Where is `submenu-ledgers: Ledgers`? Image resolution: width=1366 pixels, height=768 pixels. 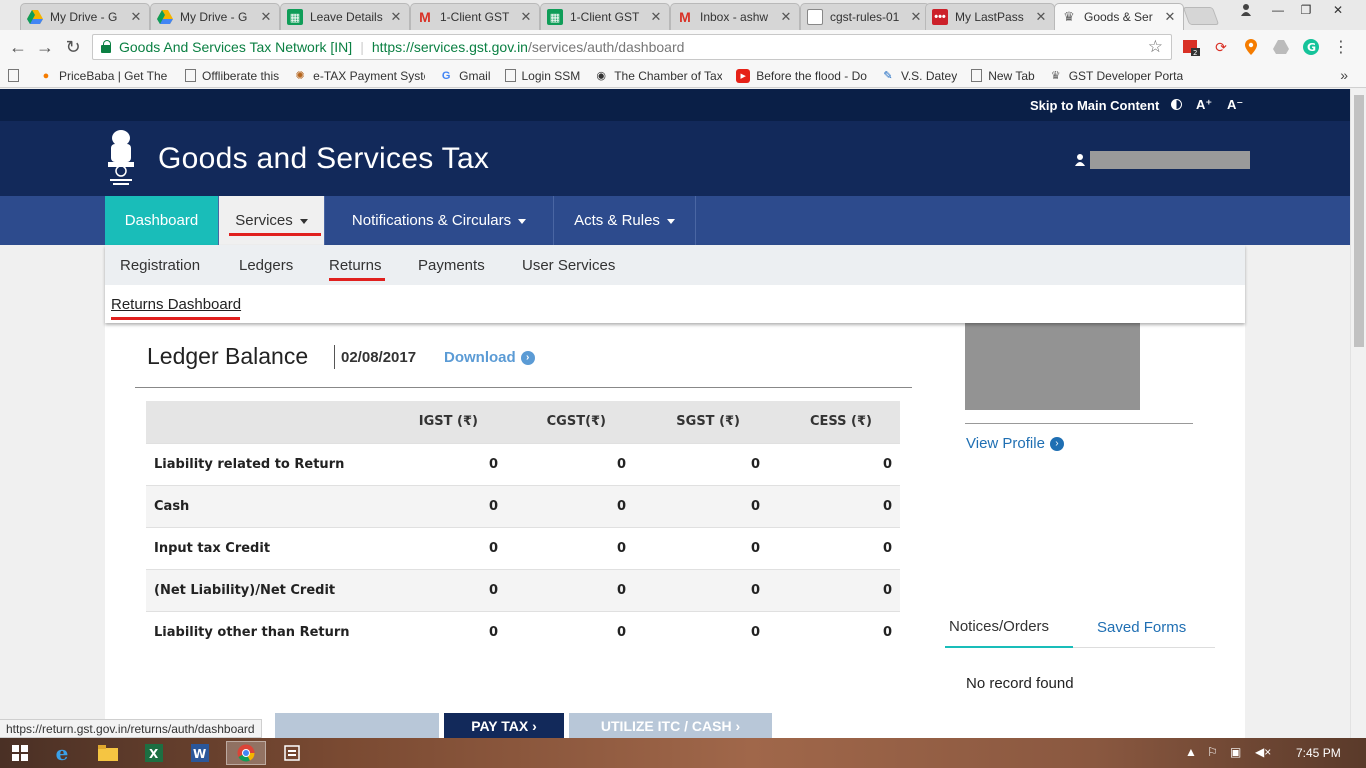
submenu-ledgers: Ledgers is located at coordinates (266, 265).